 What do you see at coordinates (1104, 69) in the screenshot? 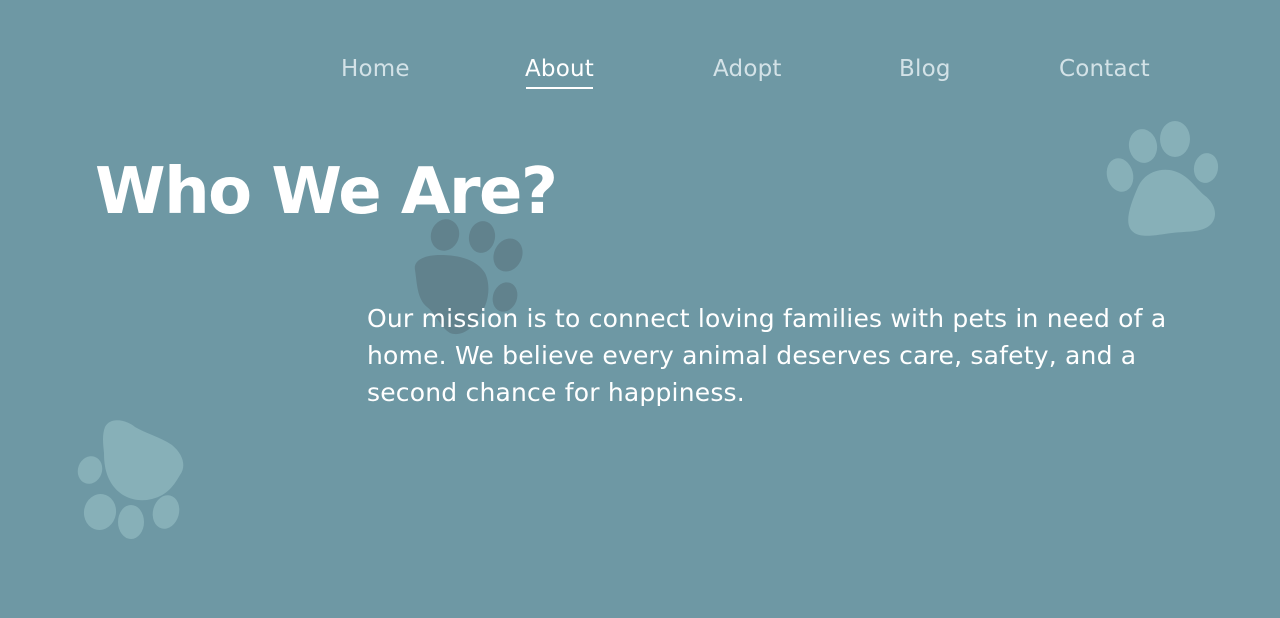
I see `nav-link-contact: Contact` at bounding box center [1104, 69].